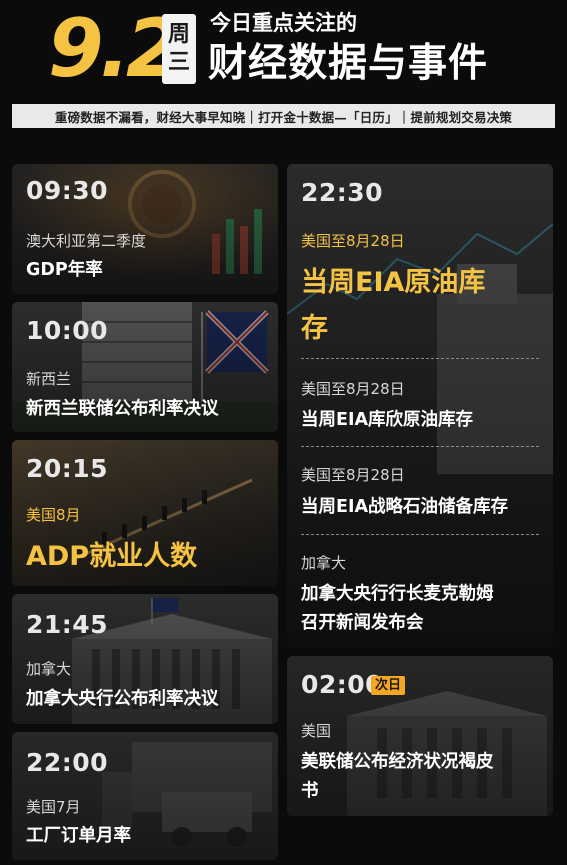 The image size is (567, 865). I want to click on event-card-2200: 22:00 美国7月 工厂订单月率, so click(145, 796).